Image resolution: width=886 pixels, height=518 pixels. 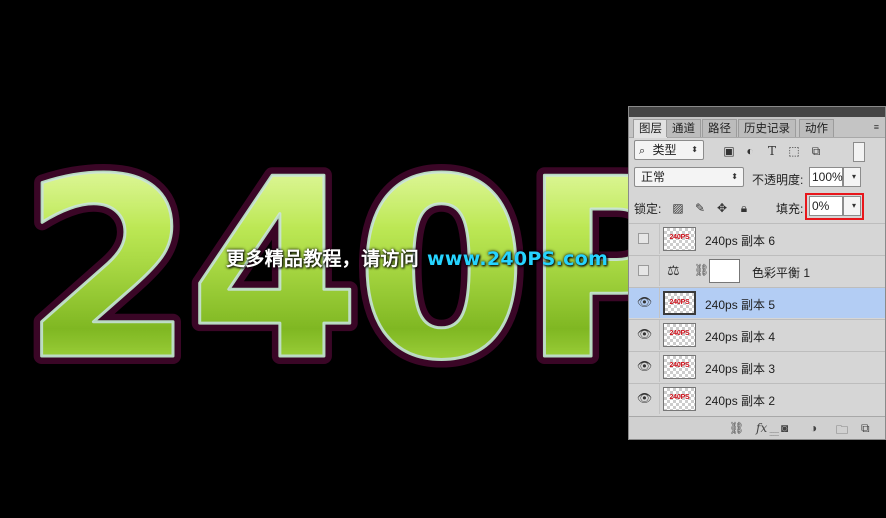 I want to click on lock-brush-icon: ✎, so click(x=700, y=208).